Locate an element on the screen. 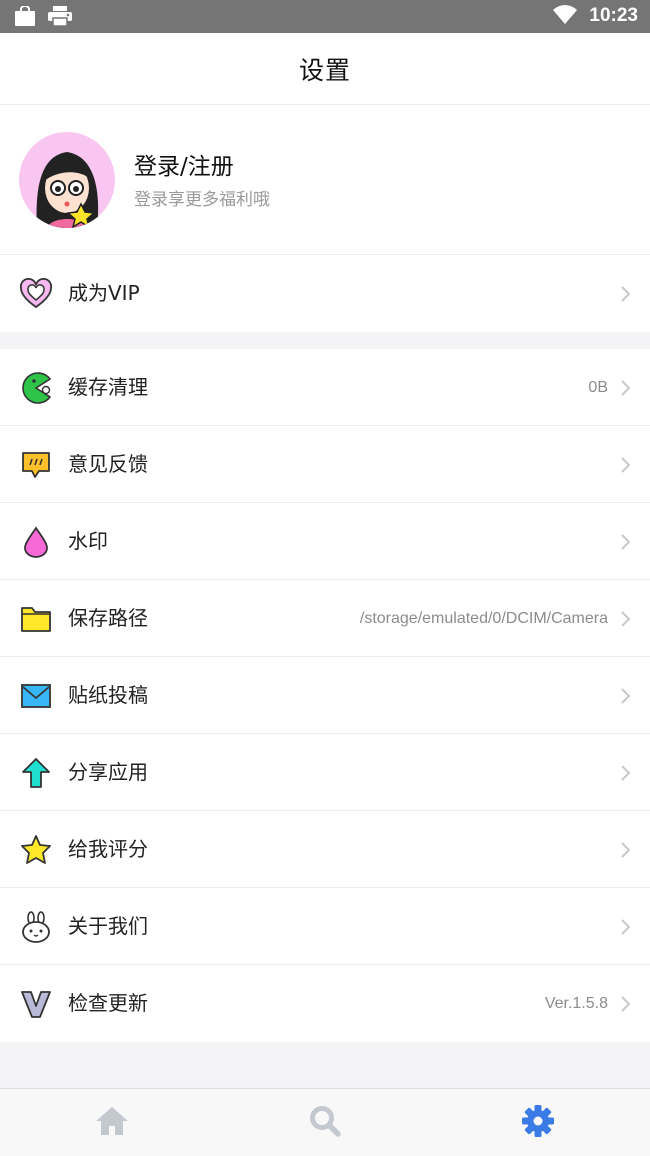 The width and height of the screenshot is (650, 1156). printer-icon is located at coordinates (60, 18).